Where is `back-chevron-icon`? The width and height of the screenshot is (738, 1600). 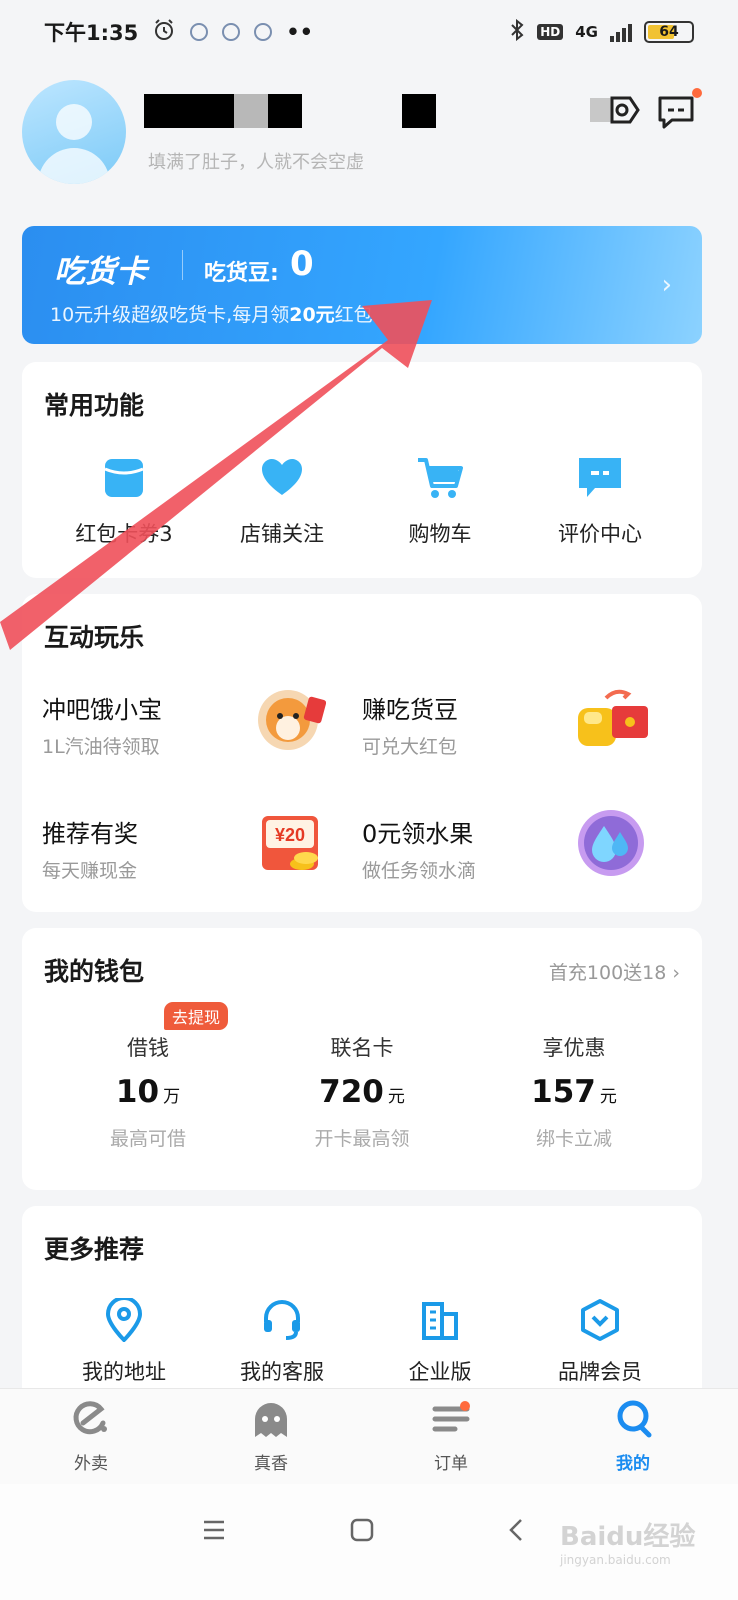
back-chevron-icon is located at coordinates (516, 1532).